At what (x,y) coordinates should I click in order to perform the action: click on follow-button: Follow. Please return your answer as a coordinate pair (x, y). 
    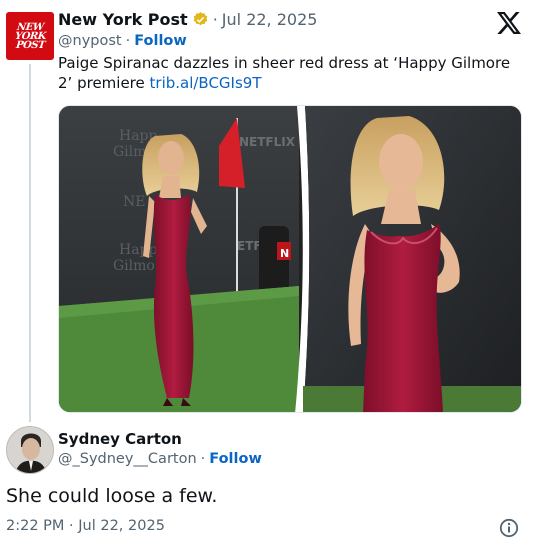
    Looking at the image, I should click on (160, 41).